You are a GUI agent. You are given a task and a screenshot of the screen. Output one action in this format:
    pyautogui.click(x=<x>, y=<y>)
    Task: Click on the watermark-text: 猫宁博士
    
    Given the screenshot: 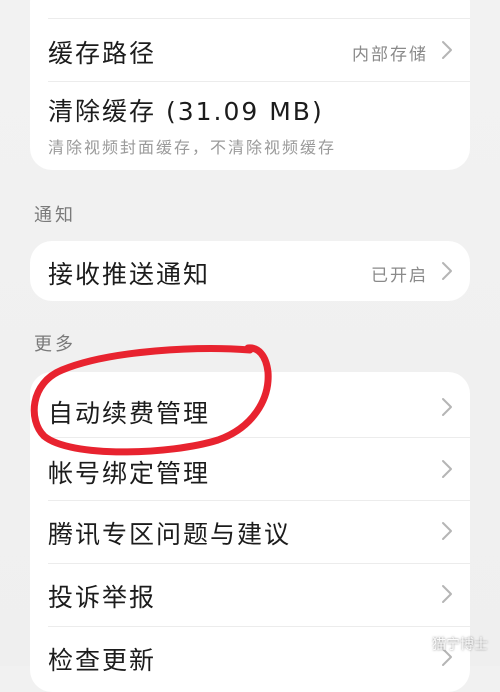 What is the action you would take?
    pyautogui.click(x=460, y=645)
    